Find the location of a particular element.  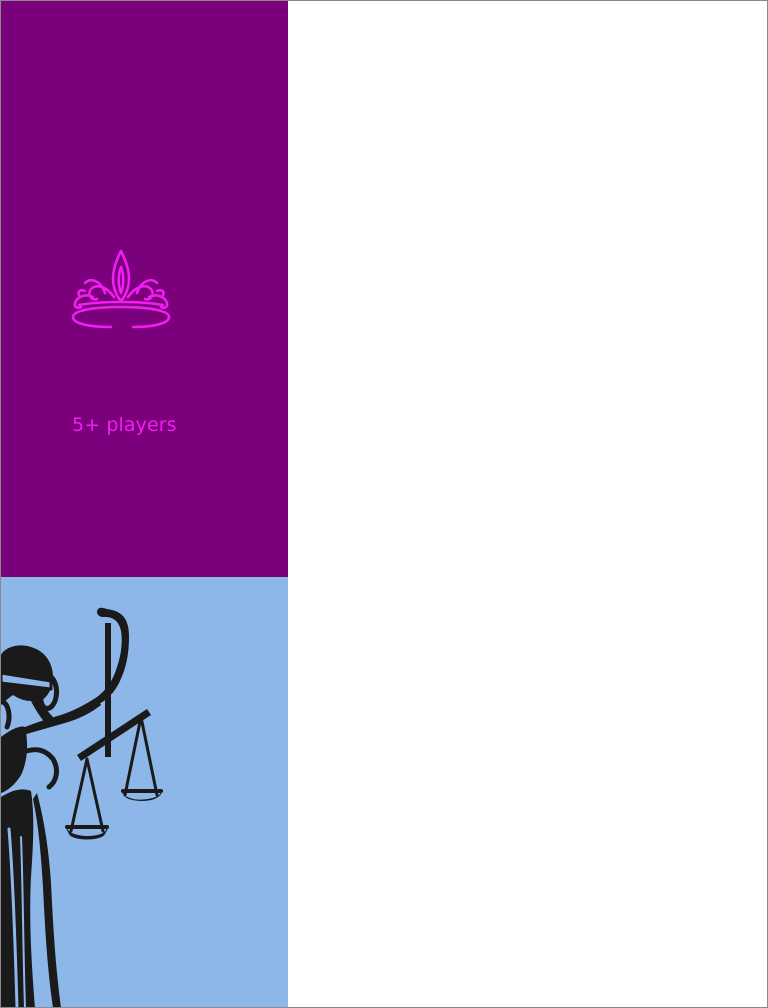

players-count-label: 5+ players is located at coordinates (124, 425).